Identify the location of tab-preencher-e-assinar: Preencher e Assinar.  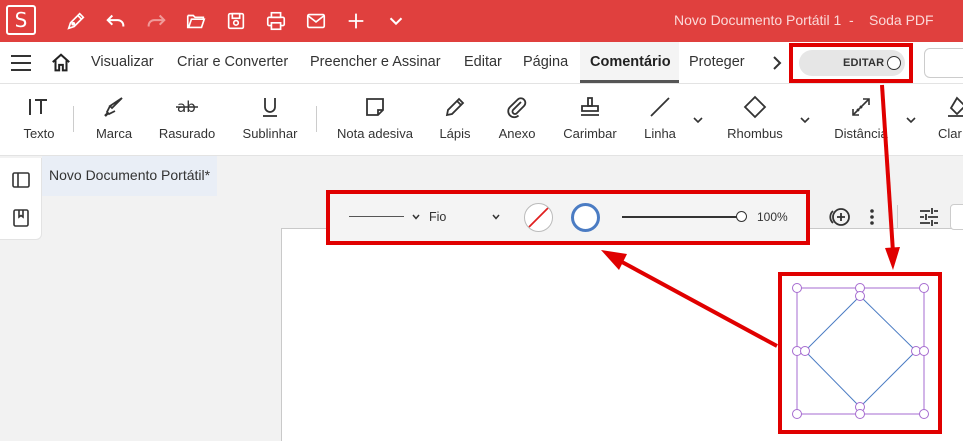
(375, 62).